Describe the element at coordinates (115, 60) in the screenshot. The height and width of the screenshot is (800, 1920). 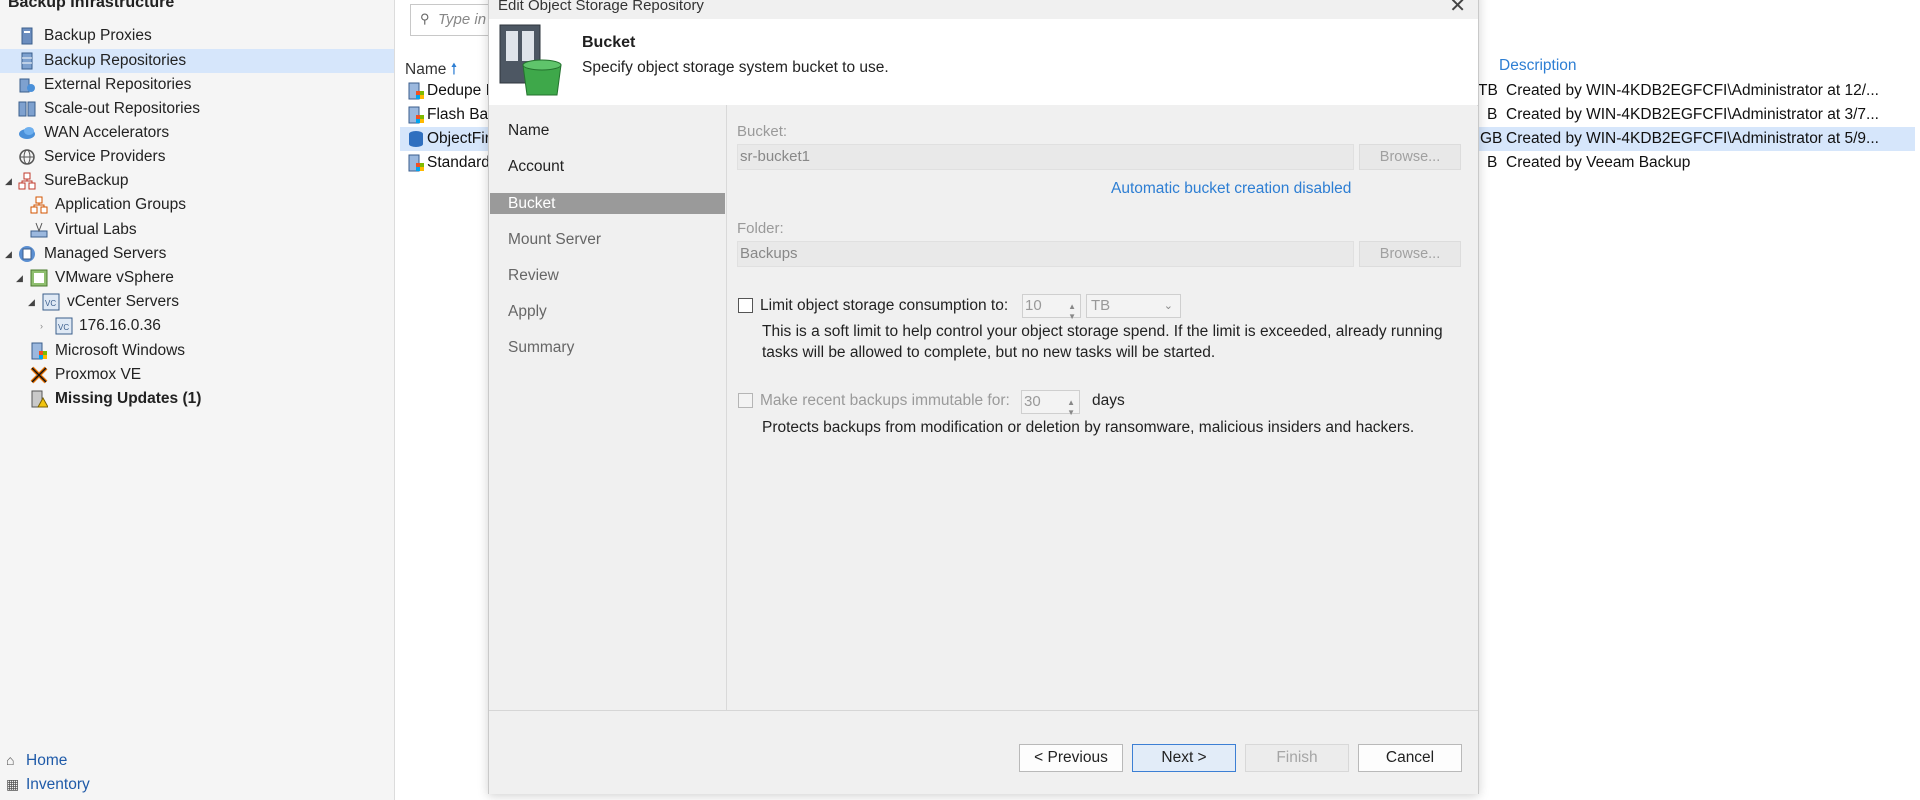
I see `tree-item-label: Backup Repositories` at that location.